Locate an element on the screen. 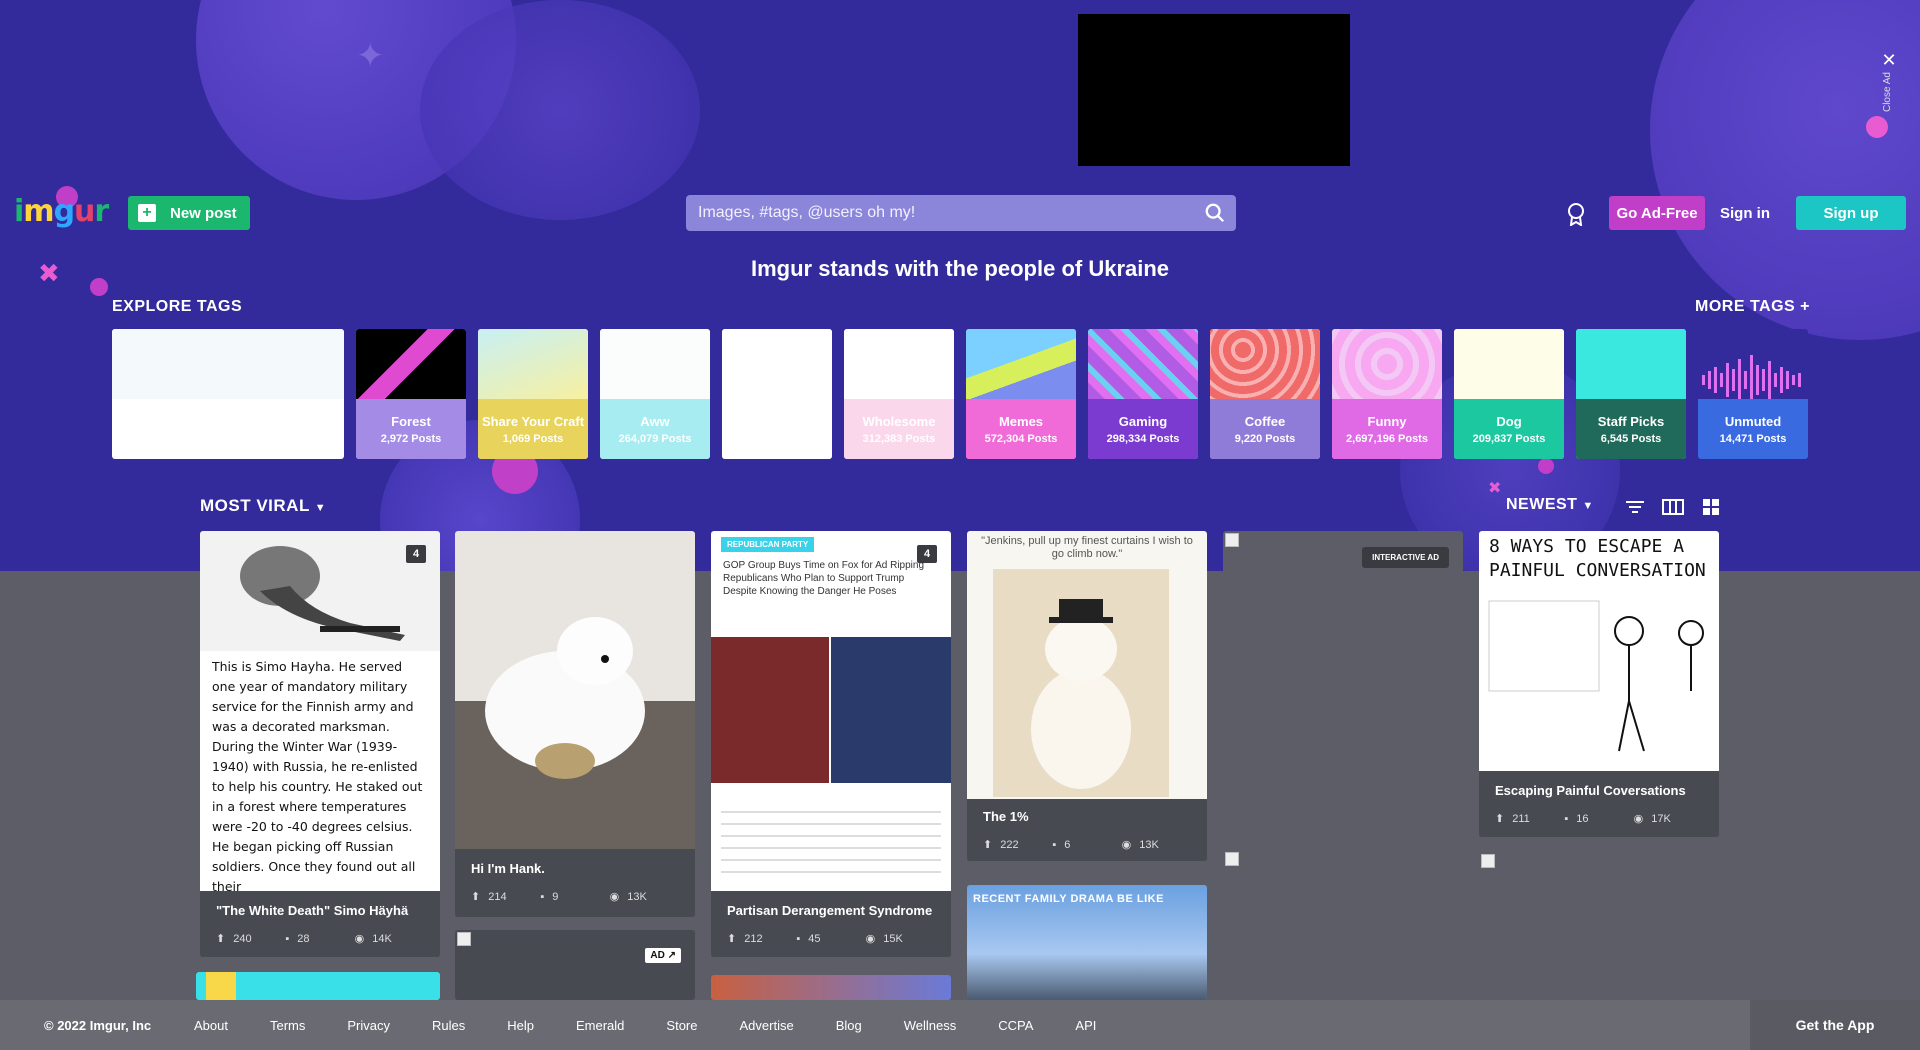  tag-card: Aww 264,079 Posts is located at coordinates (655, 394).